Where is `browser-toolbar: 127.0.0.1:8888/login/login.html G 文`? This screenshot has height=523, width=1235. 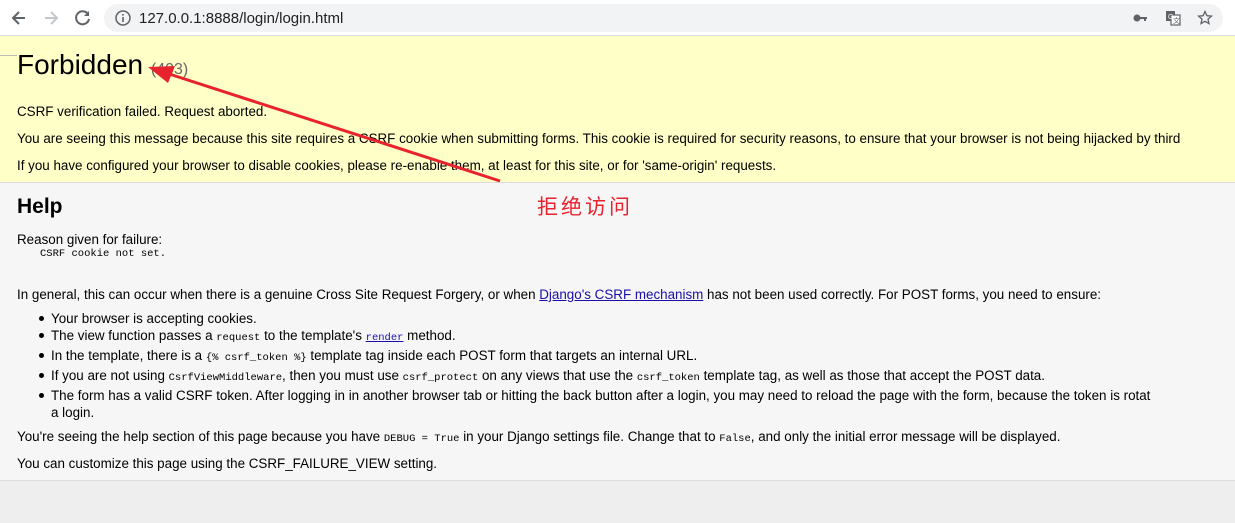 browser-toolbar: 127.0.0.1:8888/login/login.html G 文 is located at coordinates (617, 18).